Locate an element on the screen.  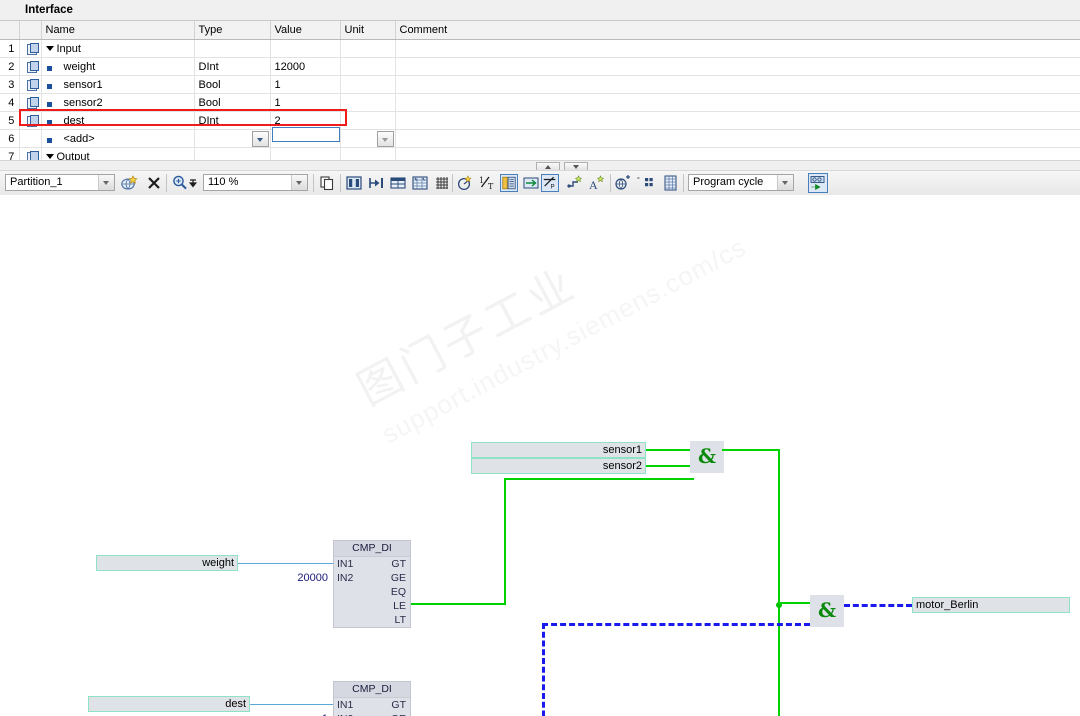
absolute-relative-icon is located at coordinates (398, 183).